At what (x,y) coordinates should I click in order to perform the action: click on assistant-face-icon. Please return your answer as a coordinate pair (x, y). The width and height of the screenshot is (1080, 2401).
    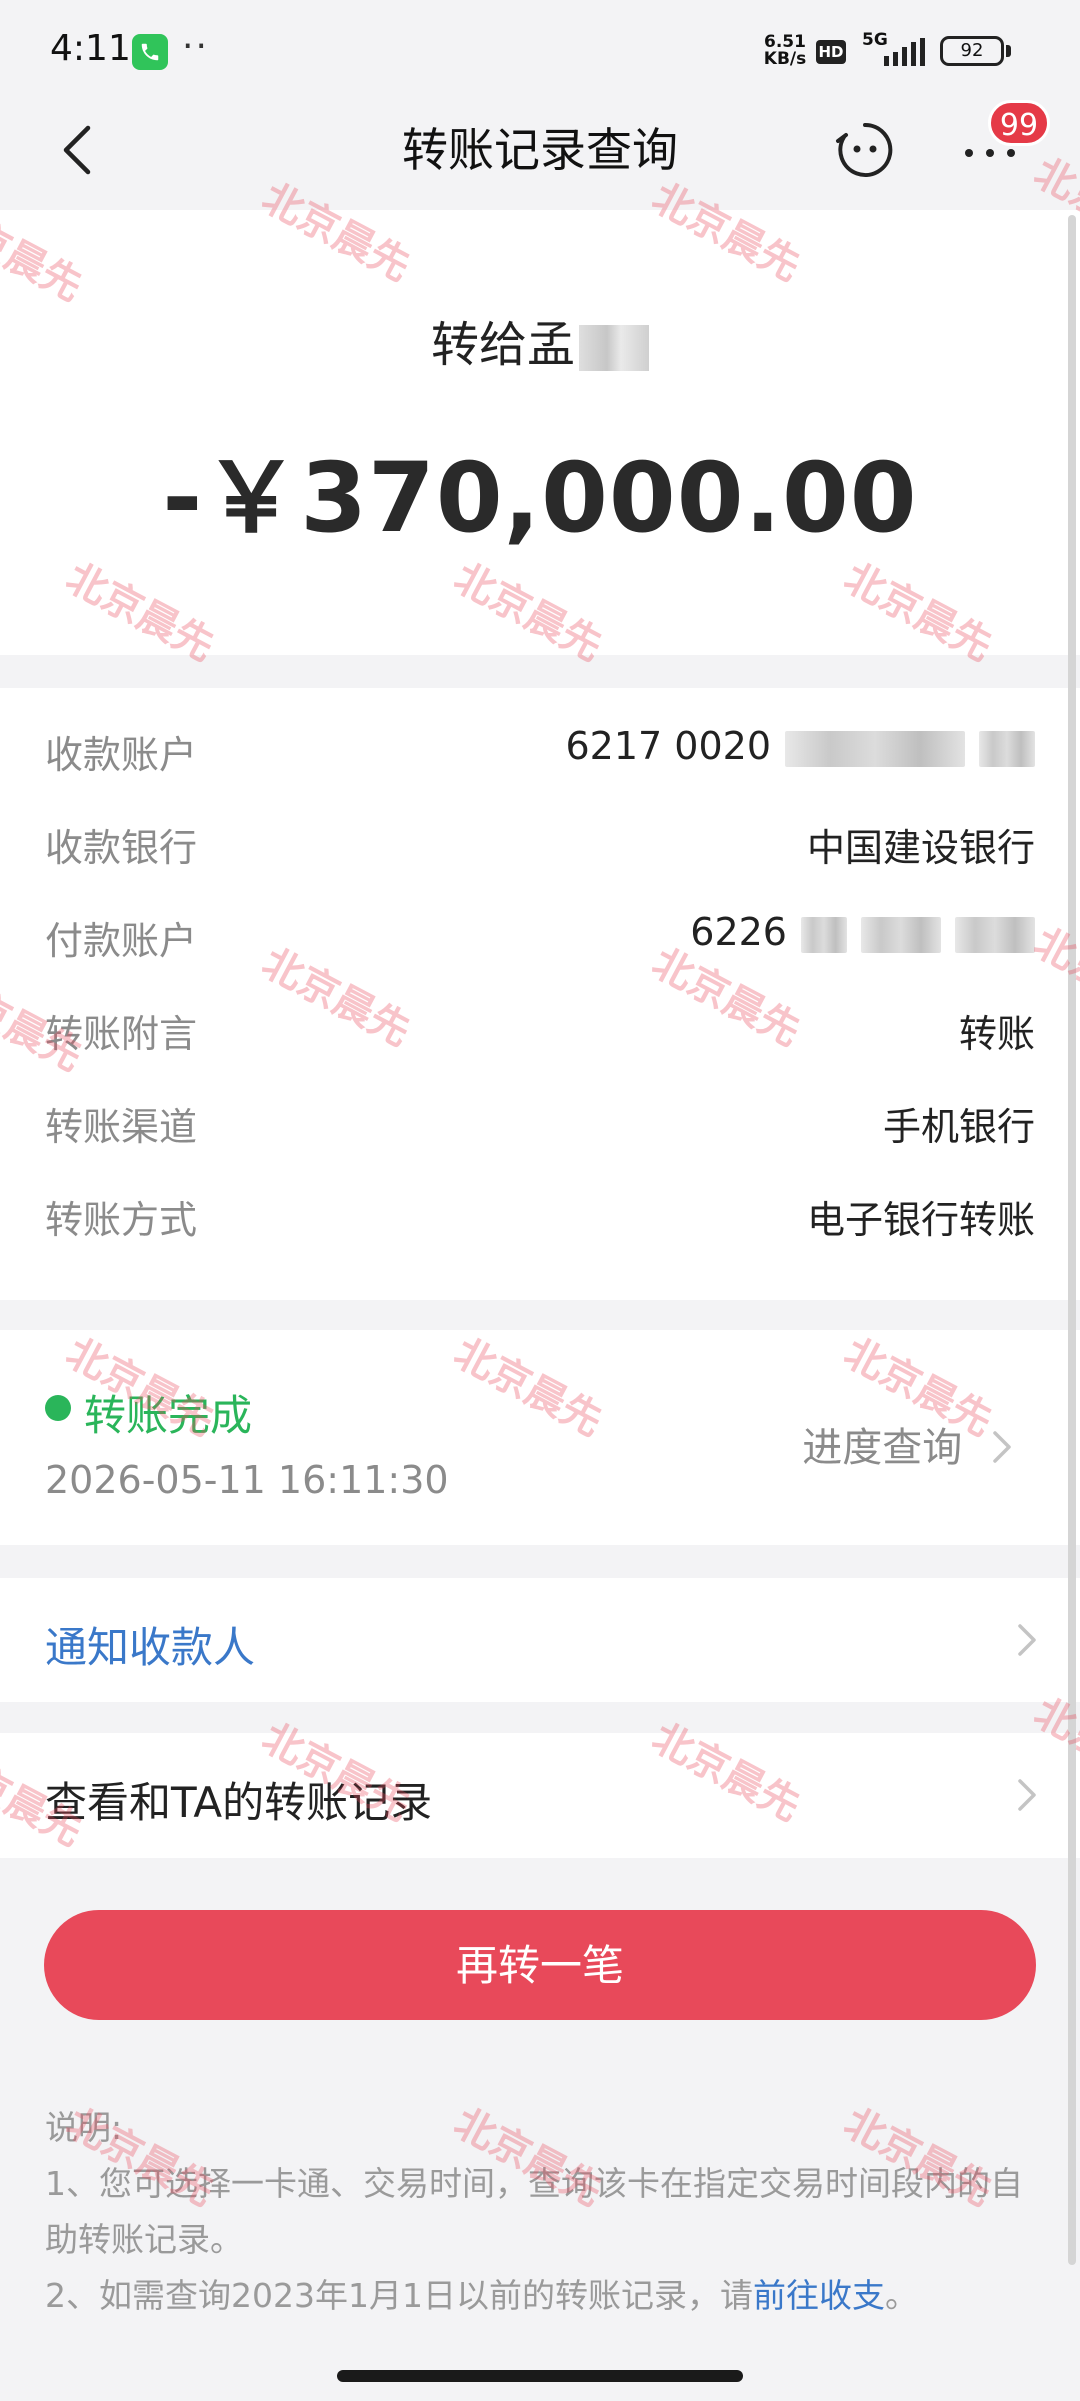
    Looking at the image, I should click on (864, 149).